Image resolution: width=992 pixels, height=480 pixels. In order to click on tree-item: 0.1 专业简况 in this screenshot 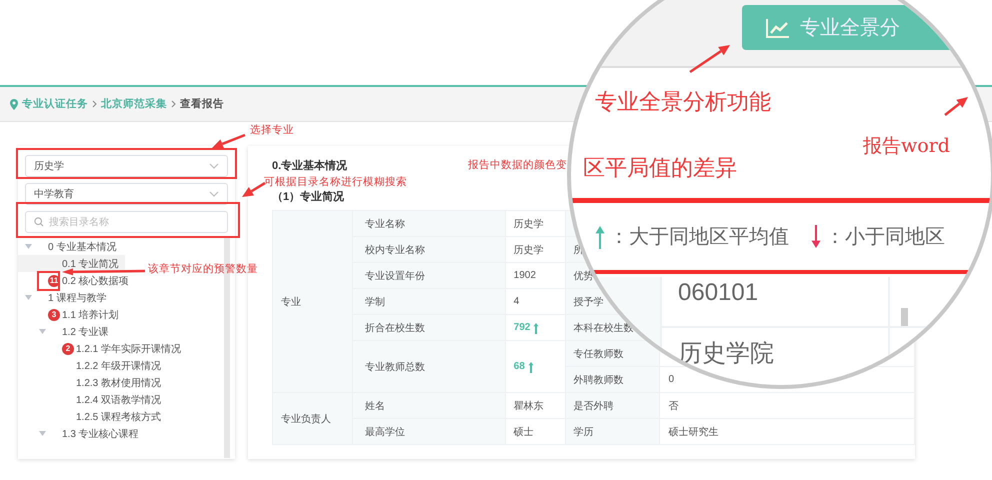, I will do `click(71, 263)`.